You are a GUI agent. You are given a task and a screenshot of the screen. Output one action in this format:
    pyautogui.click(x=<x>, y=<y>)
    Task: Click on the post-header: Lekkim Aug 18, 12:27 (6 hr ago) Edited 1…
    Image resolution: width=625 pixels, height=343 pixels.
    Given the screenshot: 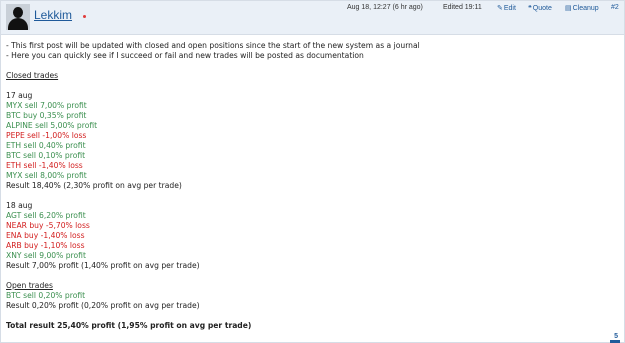 What is the action you would take?
    pyautogui.click(x=312, y=18)
    